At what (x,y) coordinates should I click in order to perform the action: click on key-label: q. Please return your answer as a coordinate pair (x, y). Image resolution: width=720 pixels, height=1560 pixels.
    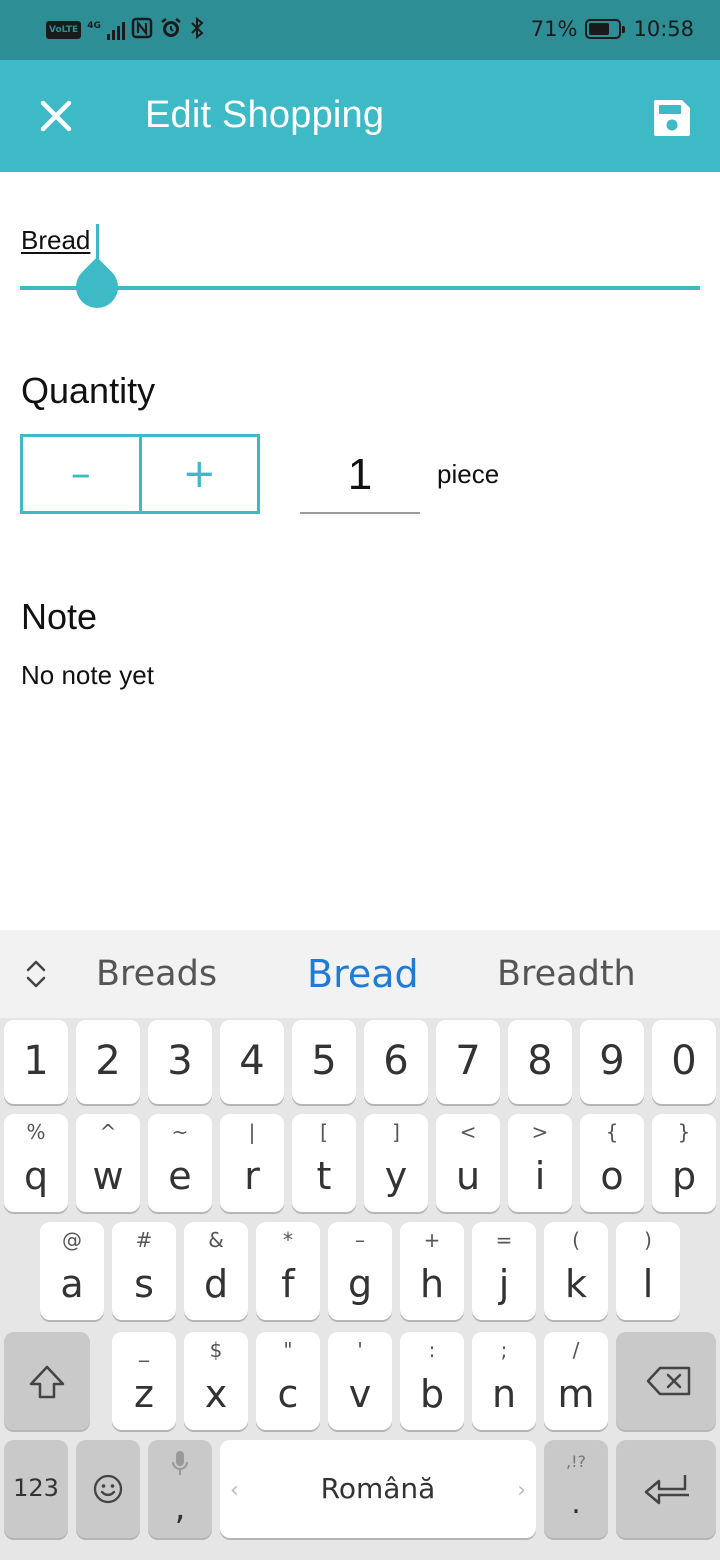
    Looking at the image, I should click on (36, 1176).